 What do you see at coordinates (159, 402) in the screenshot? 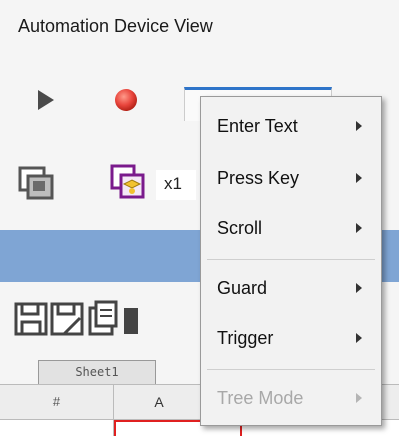
I see `column-header-a: A` at bounding box center [159, 402].